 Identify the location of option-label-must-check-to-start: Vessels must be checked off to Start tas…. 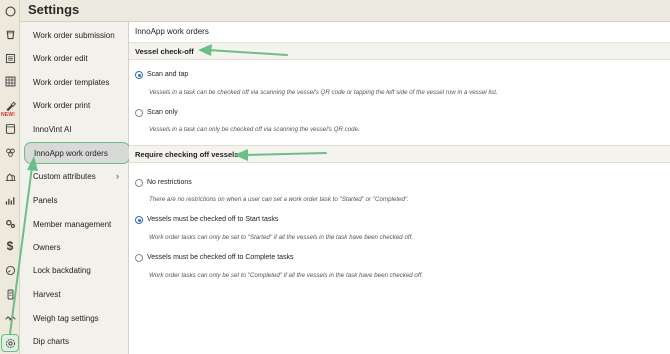
(212, 219).